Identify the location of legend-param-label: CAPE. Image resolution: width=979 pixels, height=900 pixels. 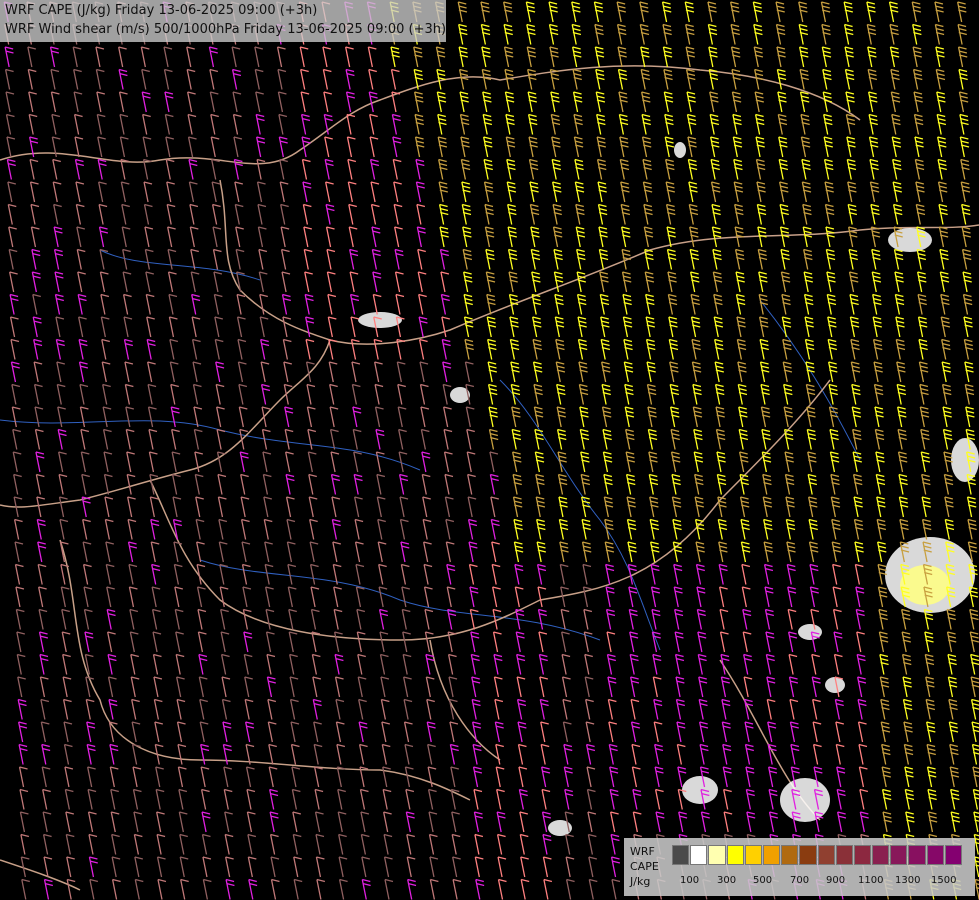
(644, 866).